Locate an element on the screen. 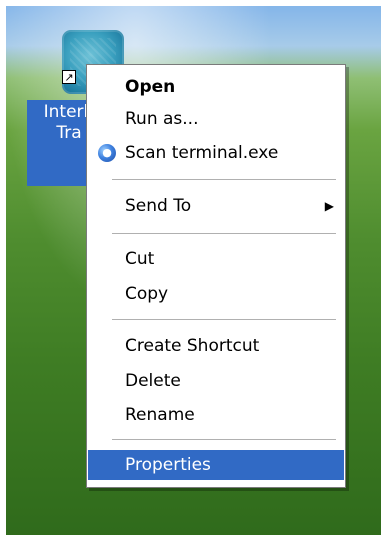 This screenshot has width=387, height=541. menu-item-label: Open is located at coordinates (150, 87).